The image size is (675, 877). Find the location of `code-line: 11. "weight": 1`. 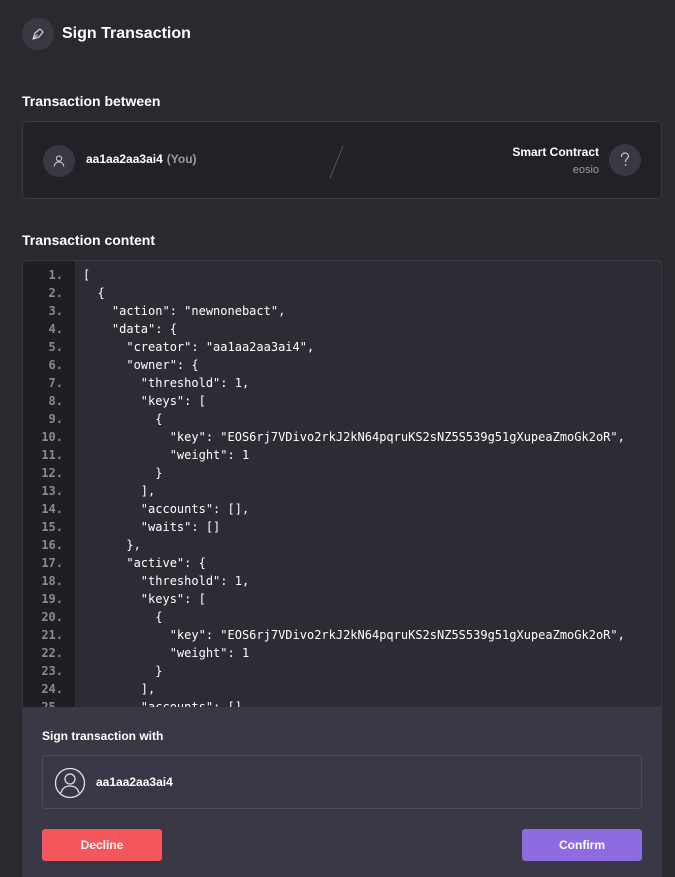

code-line: 11. "weight": 1 is located at coordinates (342, 455).